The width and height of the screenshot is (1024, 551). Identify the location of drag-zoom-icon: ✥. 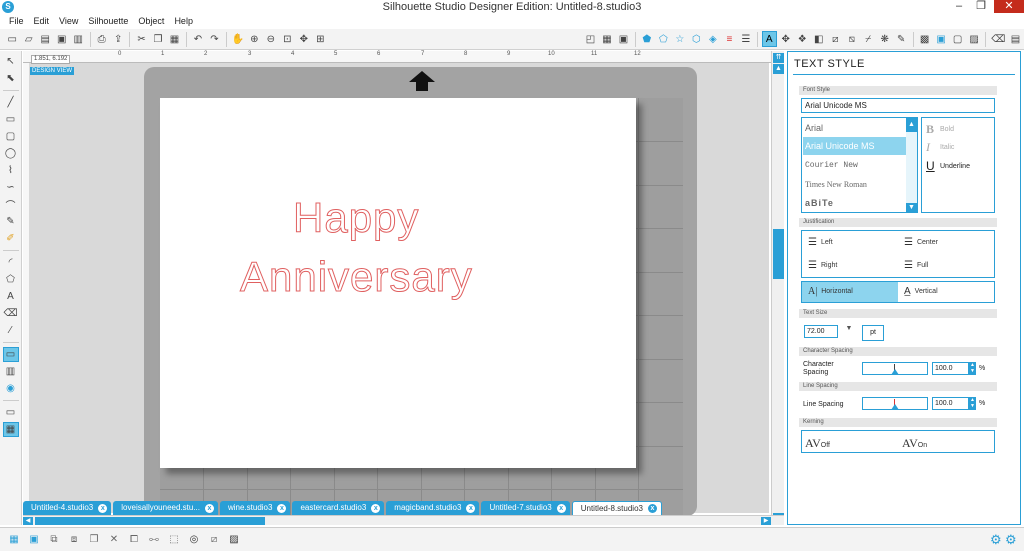
(304, 39).